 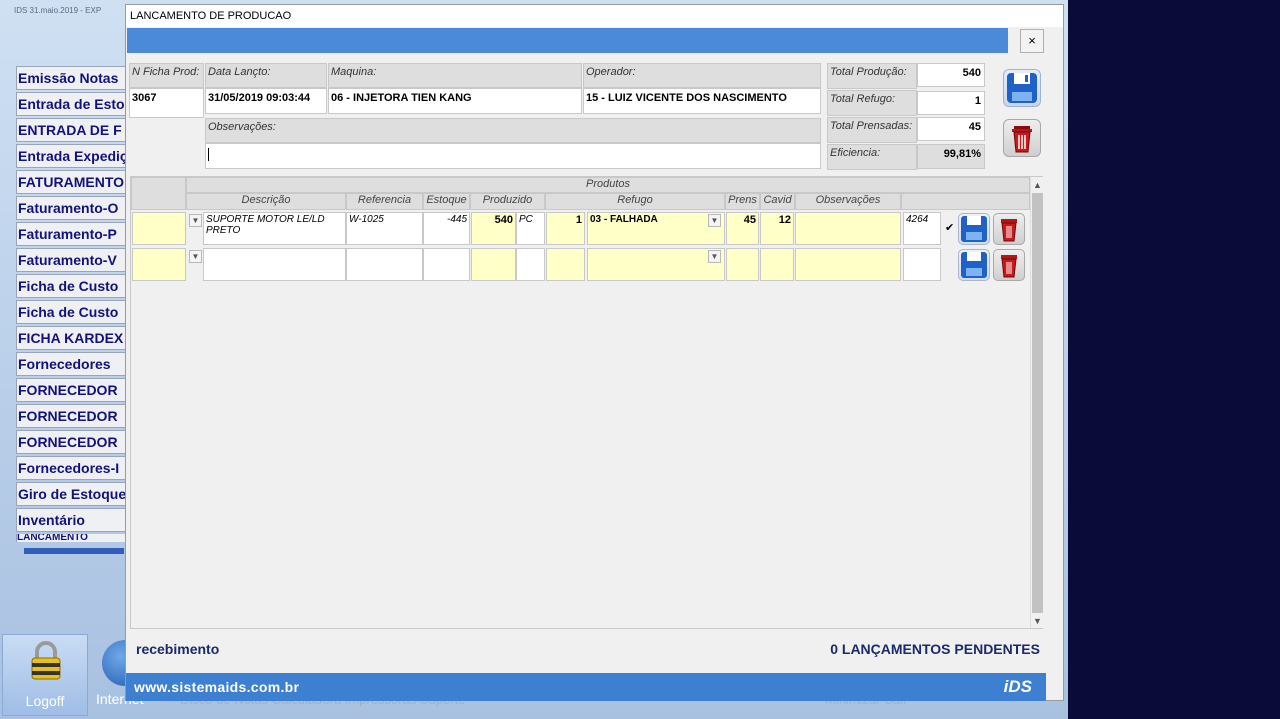 What do you see at coordinates (72, 130) in the screenshot?
I see `menu-item: ENTRADA DE F` at bounding box center [72, 130].